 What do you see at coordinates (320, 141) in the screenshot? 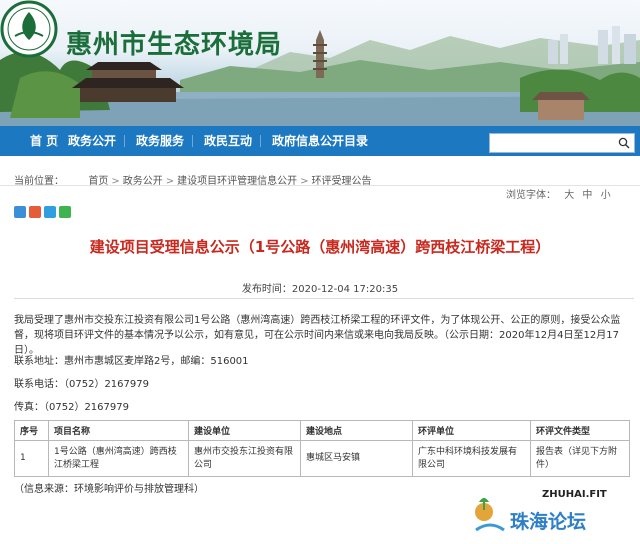
I see `nav-info-catalog: 政府信息公开目录` at bounding box center [320, 141].